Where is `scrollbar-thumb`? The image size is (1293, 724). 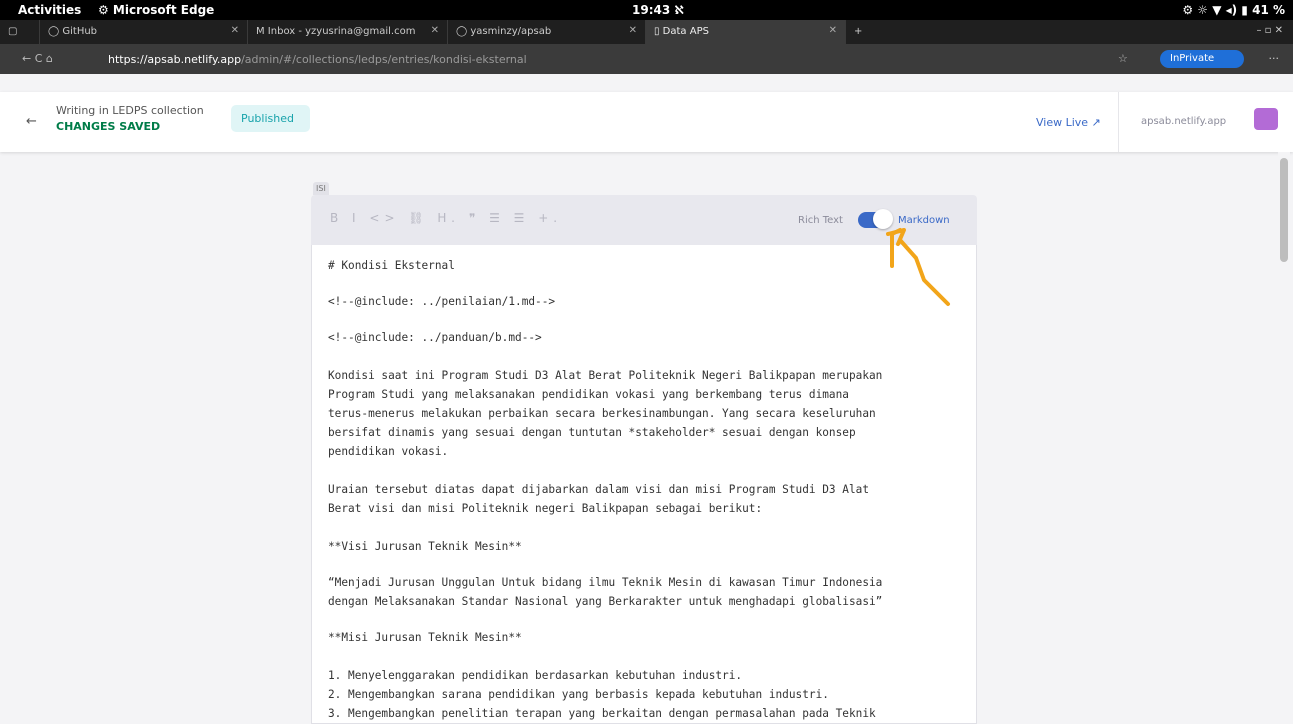
scrollbar-thumb is located at coordinates (1284, 210).